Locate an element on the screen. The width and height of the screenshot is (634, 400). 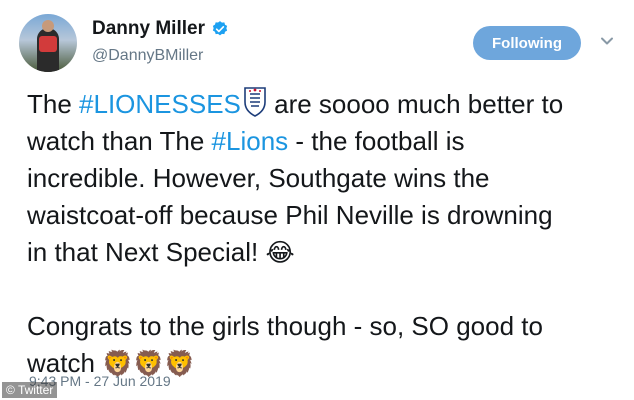
england-crest-icon is located at coordinates (255, 102).